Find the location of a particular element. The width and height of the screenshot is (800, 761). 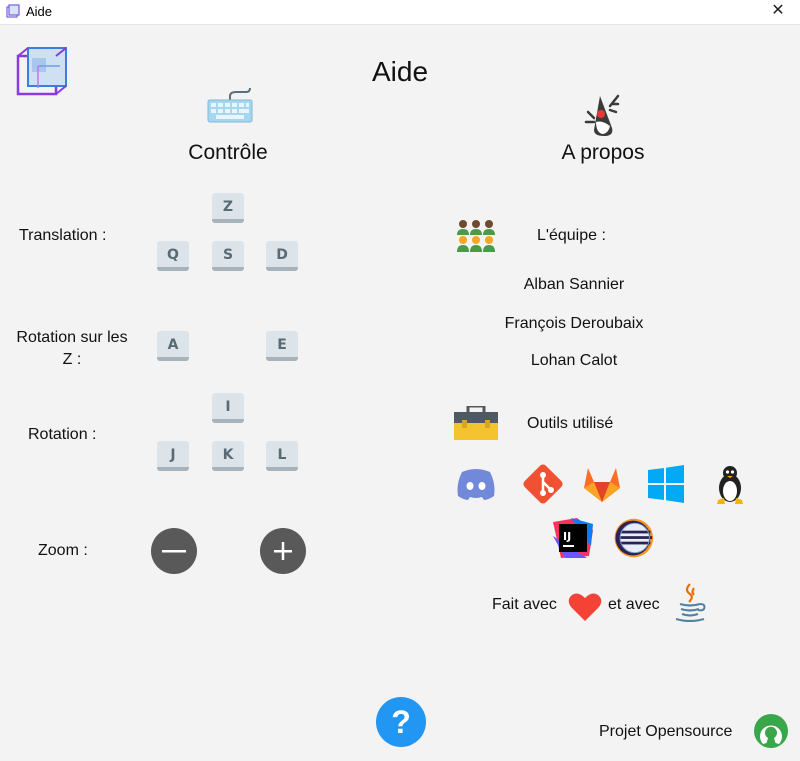

java-duke-icon is located at coordinates (602, 115).